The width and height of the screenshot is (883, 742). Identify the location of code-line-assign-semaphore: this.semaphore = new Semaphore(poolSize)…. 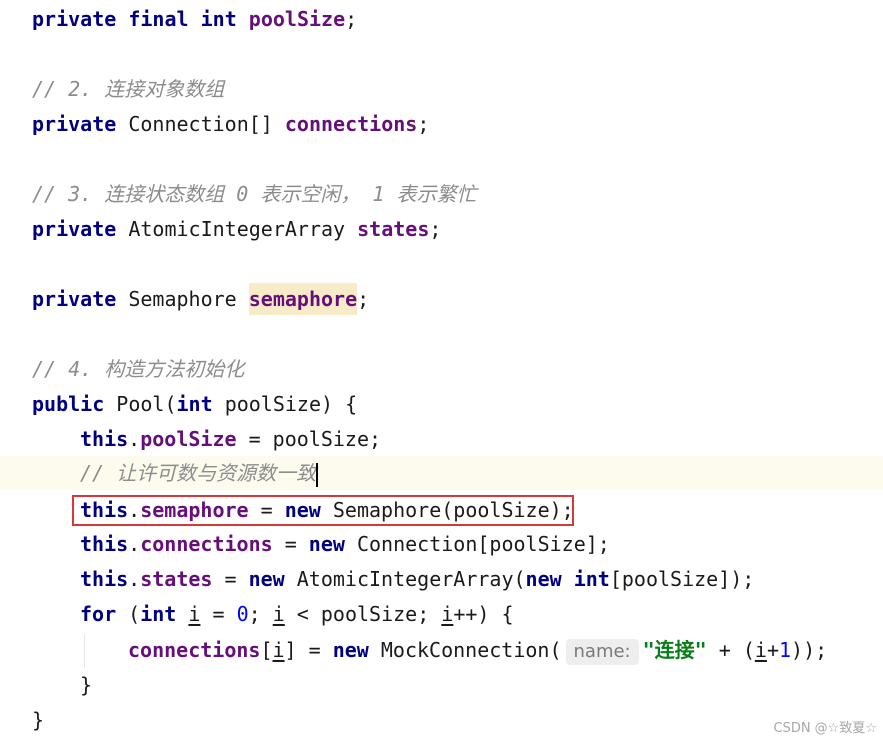
(327, 510).